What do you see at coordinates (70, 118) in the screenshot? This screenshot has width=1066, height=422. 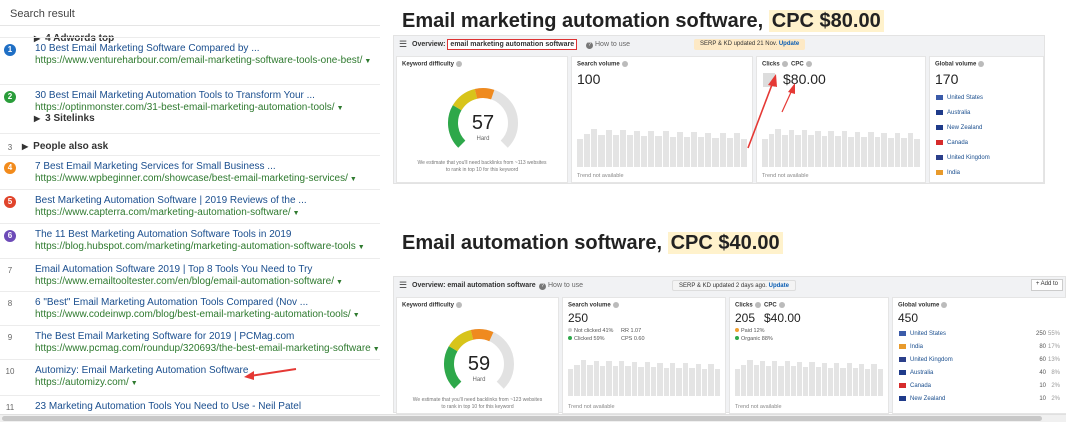 I see `sitelinks-label: 3 Sitelinks` at bounding box center [70, 118].